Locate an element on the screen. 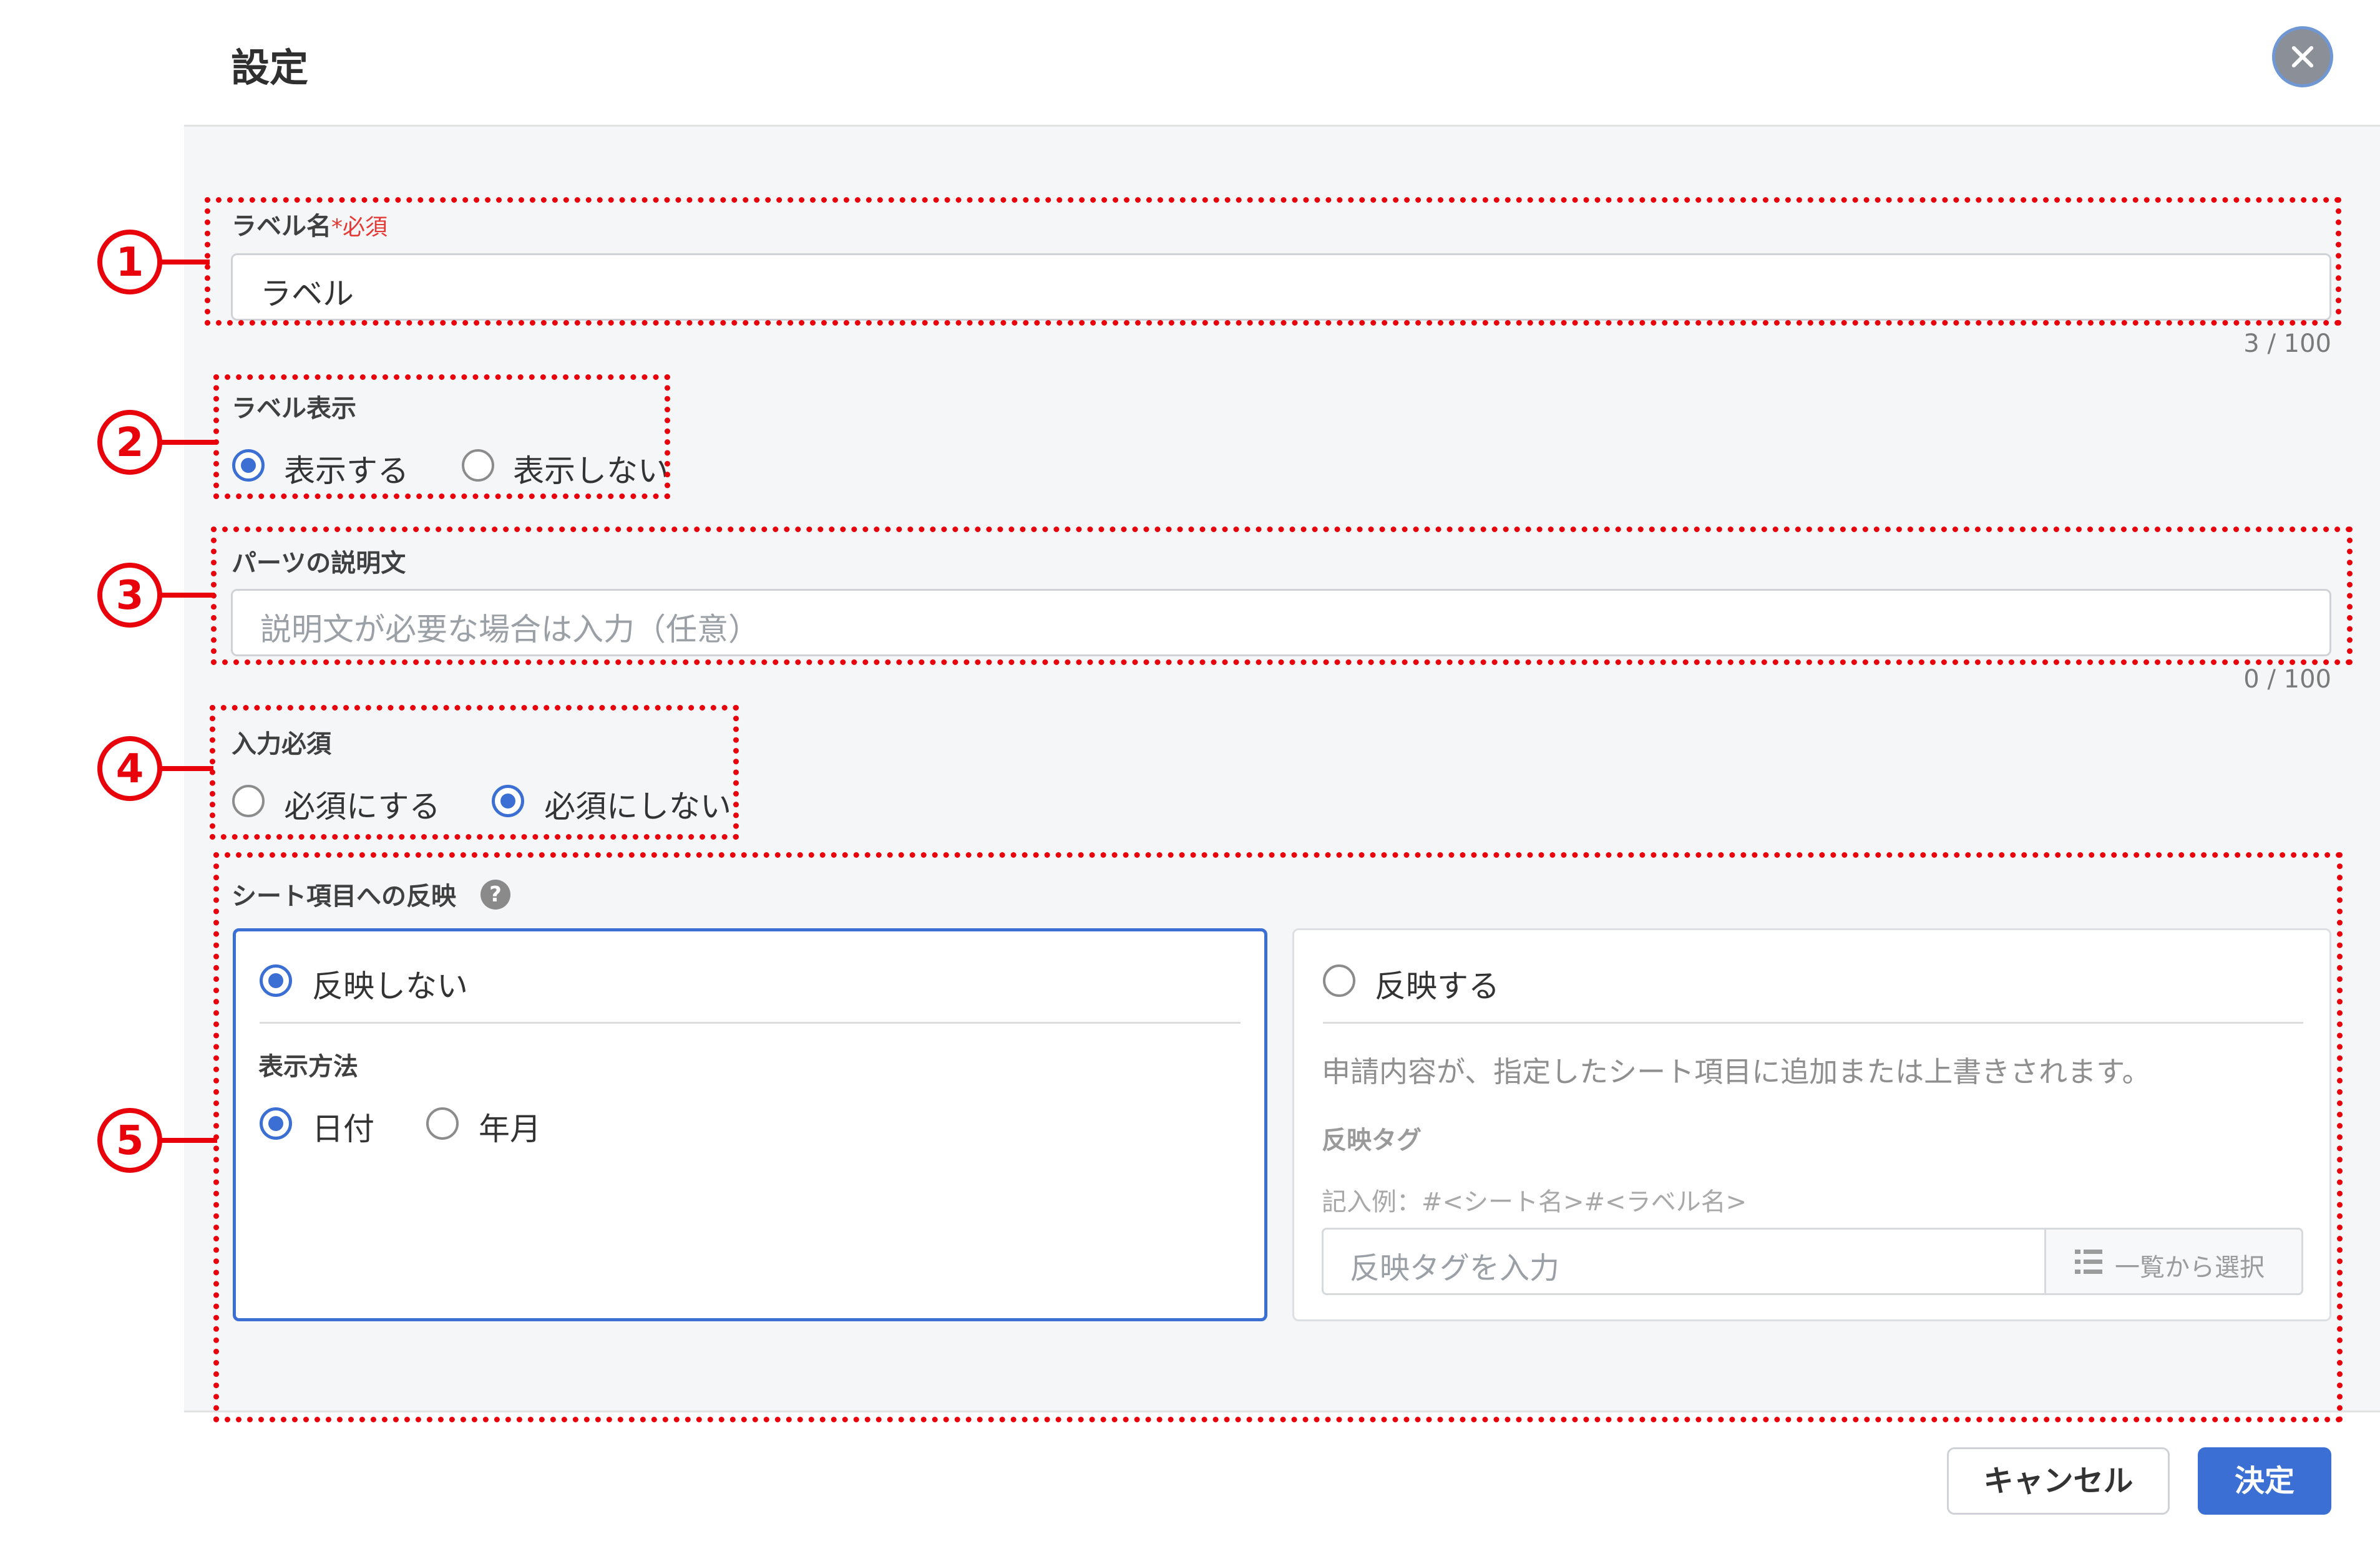 This screenshot has height=1544, width=2380. cancel-button: キャンセル is located at coordinates (2058, 1481).